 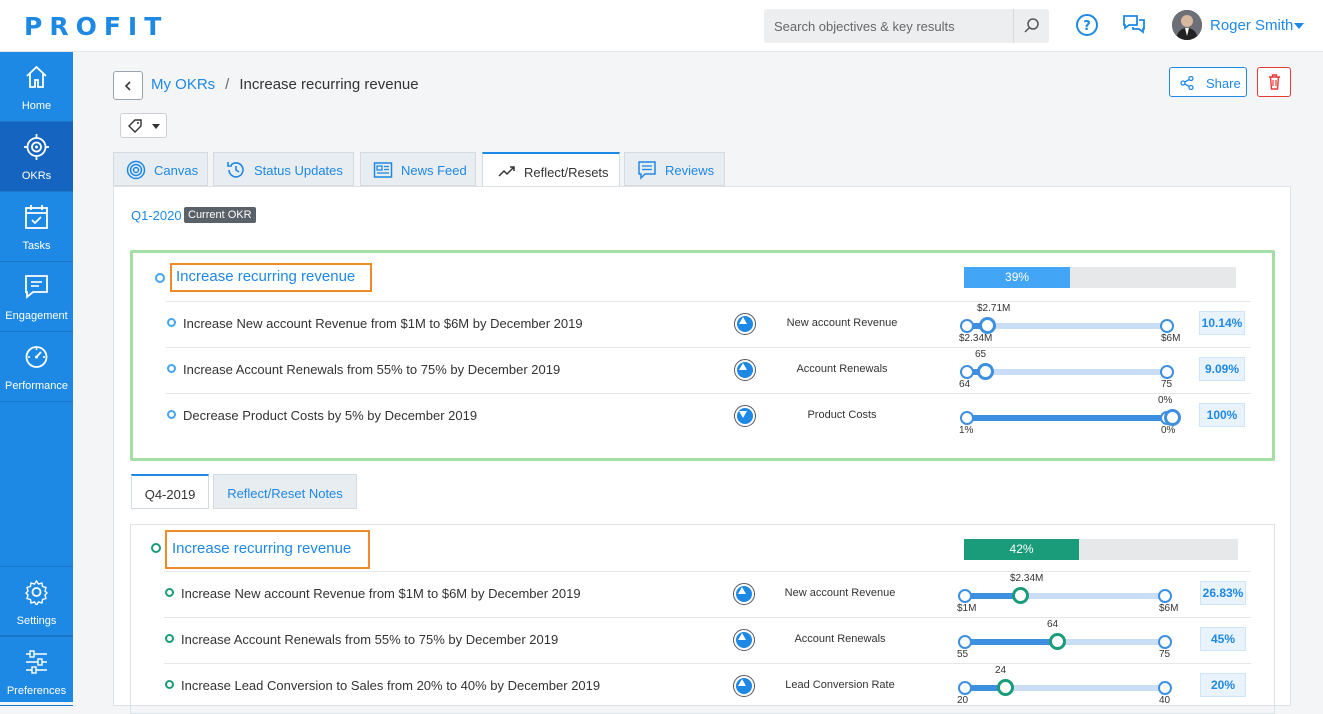 What do you see at coordinates (889, 26) in the screenshot?
I see `search-input` at bounding box center [889, 26].